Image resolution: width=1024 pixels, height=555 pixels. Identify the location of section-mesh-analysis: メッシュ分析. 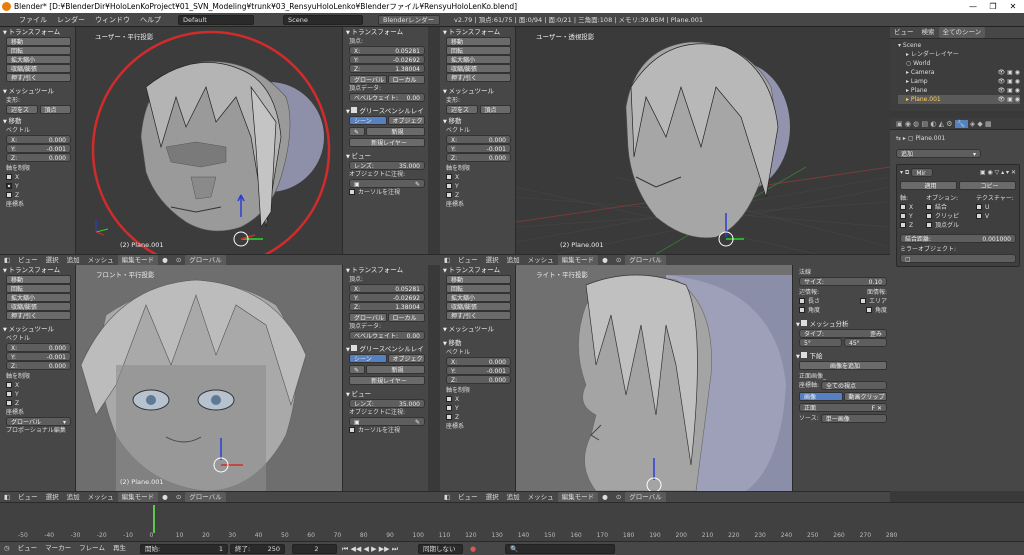
(841, 324).